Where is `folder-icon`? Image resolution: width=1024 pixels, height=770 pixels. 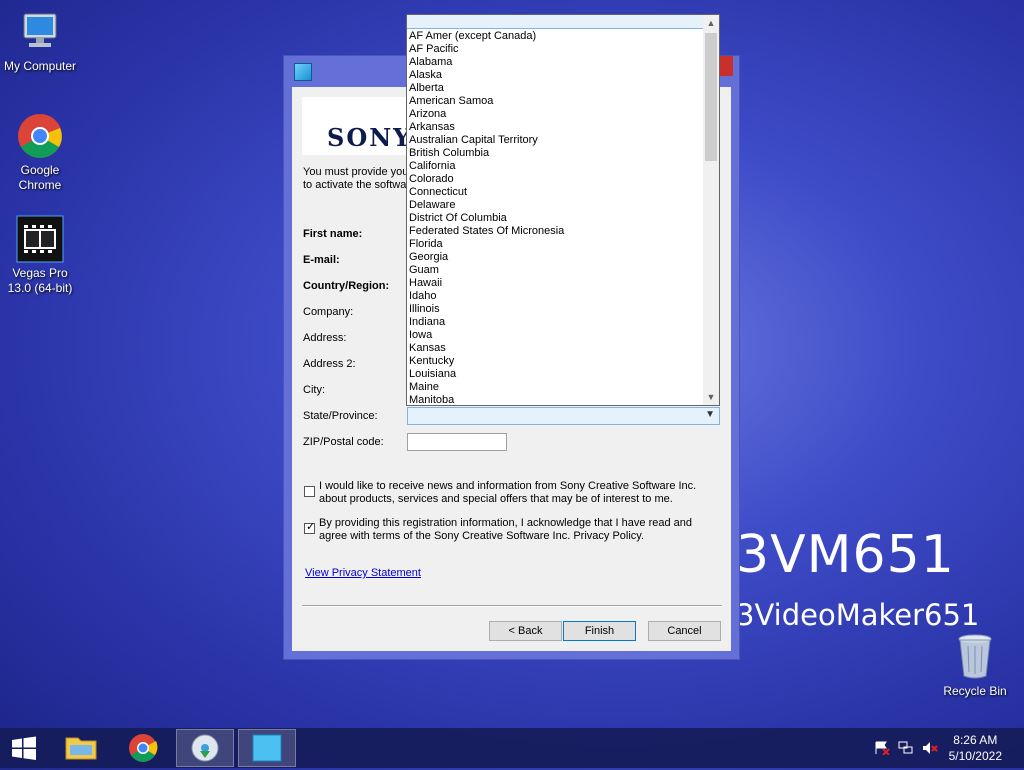 folder-icon is located at coordinates (81, 748).